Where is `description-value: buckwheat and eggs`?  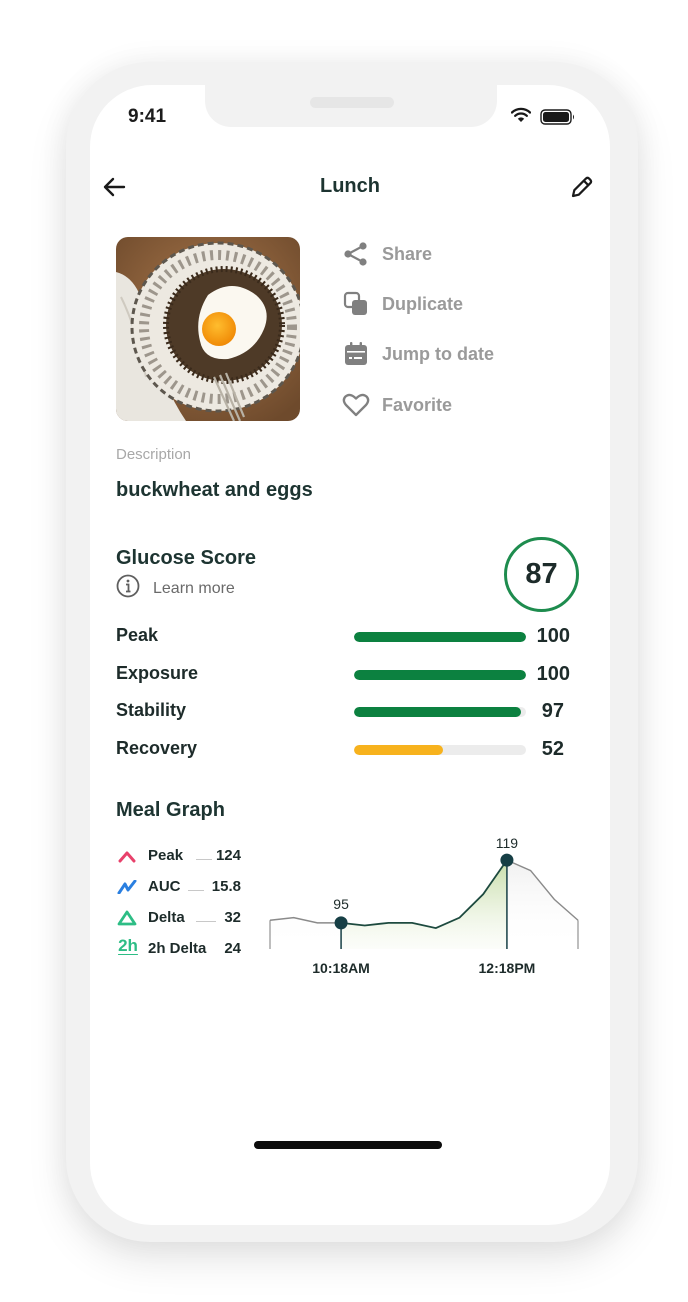
description-value: buckwheat and eggs is located at coordinates (214, 490).